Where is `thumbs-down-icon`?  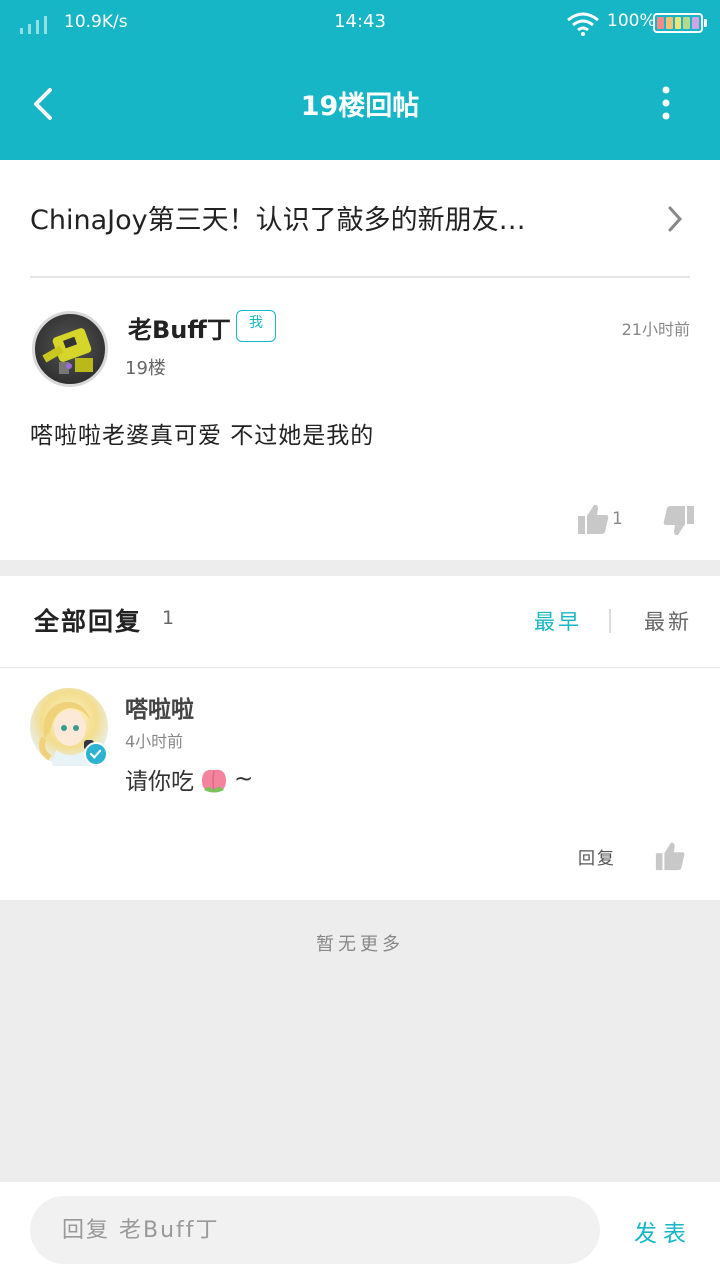
thumbs-down-icon is located at coordinates (679, 521).